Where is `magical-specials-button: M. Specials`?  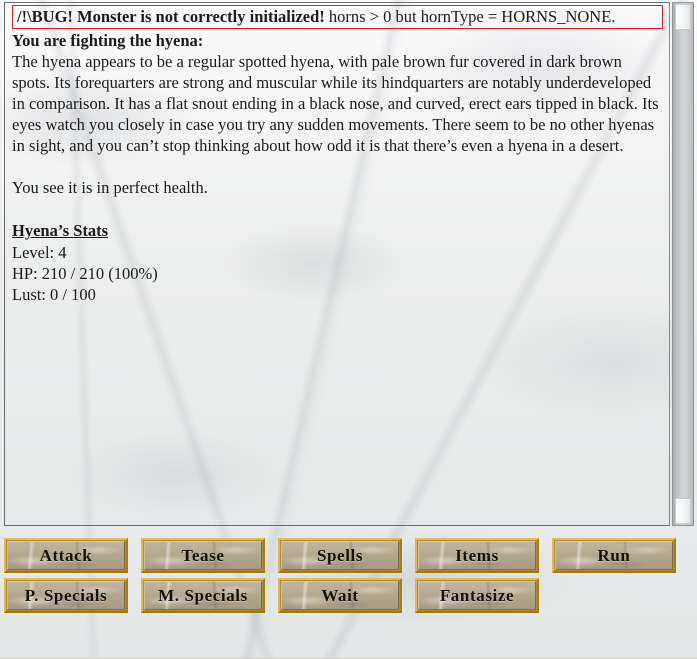
magical-specials-button: M. Specials is located at coordinates (203, 595).